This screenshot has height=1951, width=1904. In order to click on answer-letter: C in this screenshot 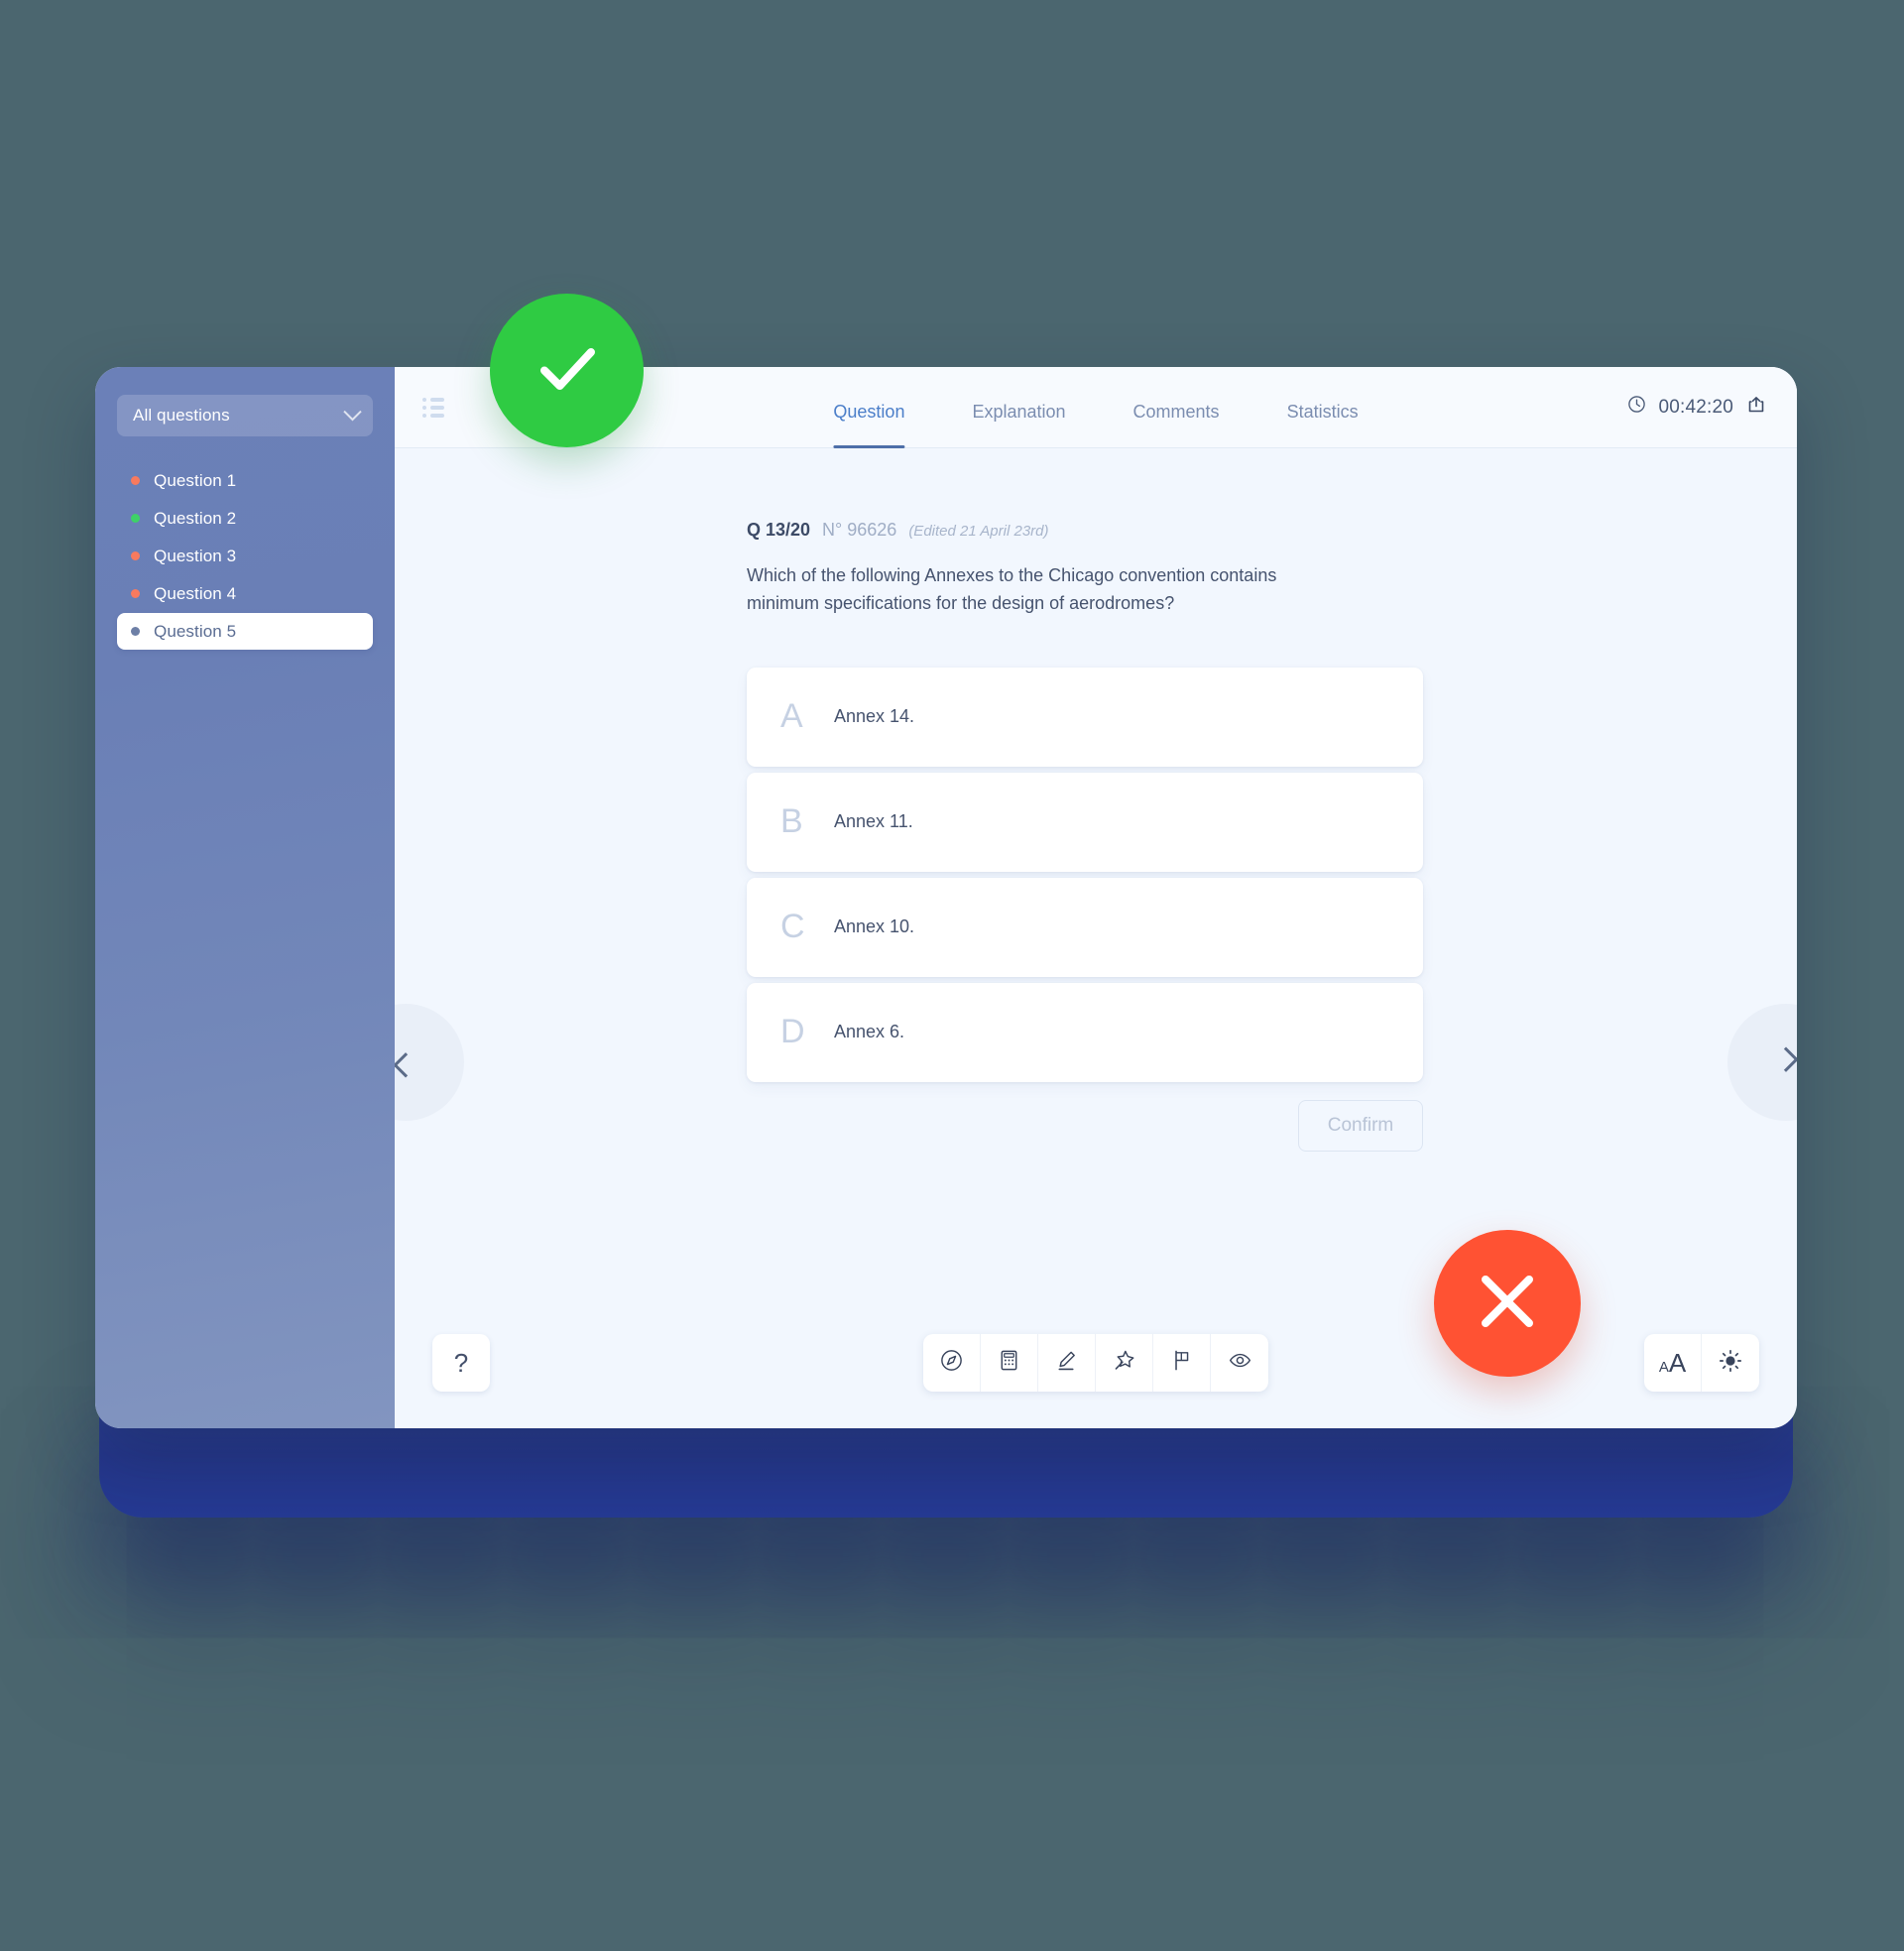, I will do `click(792, 927)`.